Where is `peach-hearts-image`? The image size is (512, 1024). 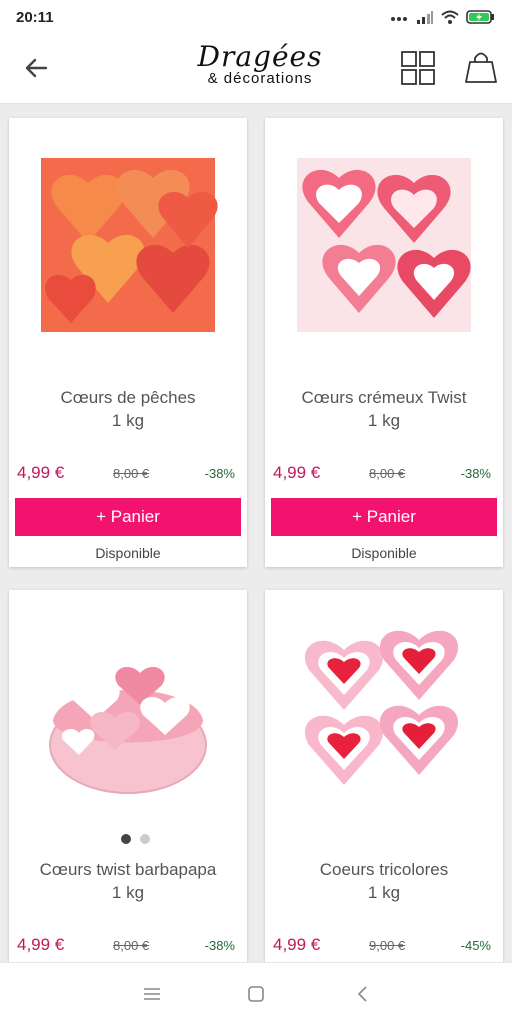
peach-hearts-image is located at coordinates (129, 245).